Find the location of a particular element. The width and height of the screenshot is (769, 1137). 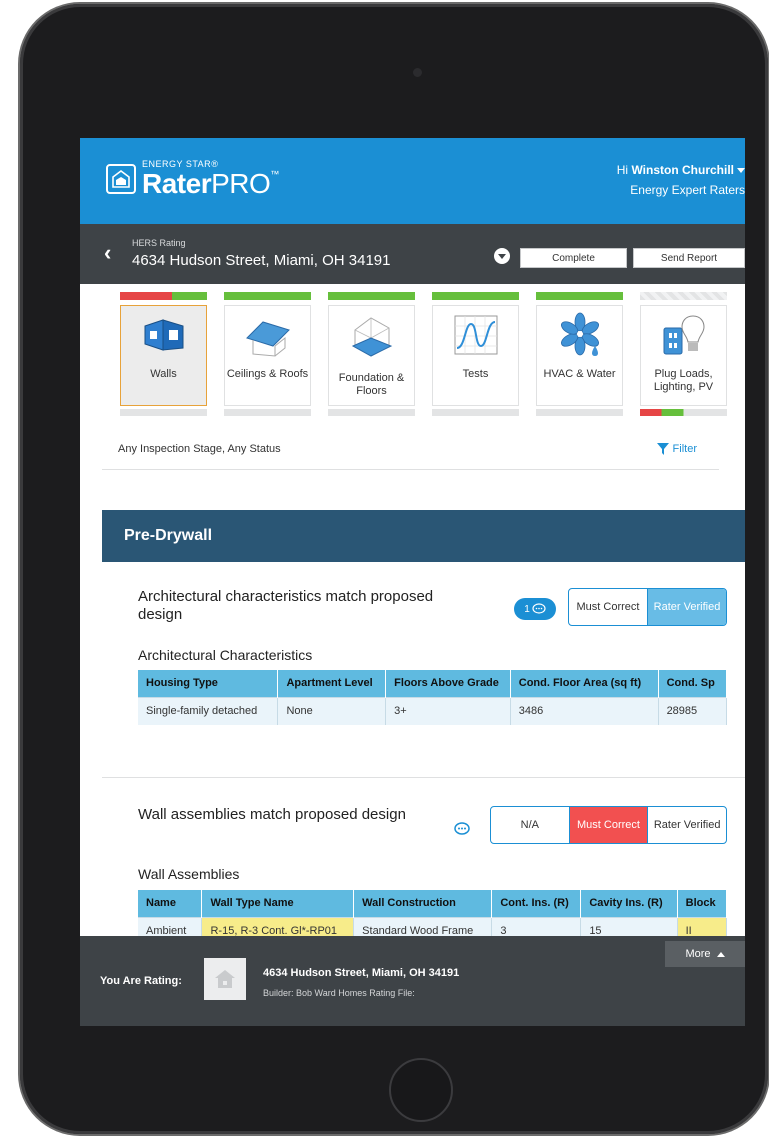

verification-toggle: N/A Must Correct Rater Verified is located at coordinates (608, 825).